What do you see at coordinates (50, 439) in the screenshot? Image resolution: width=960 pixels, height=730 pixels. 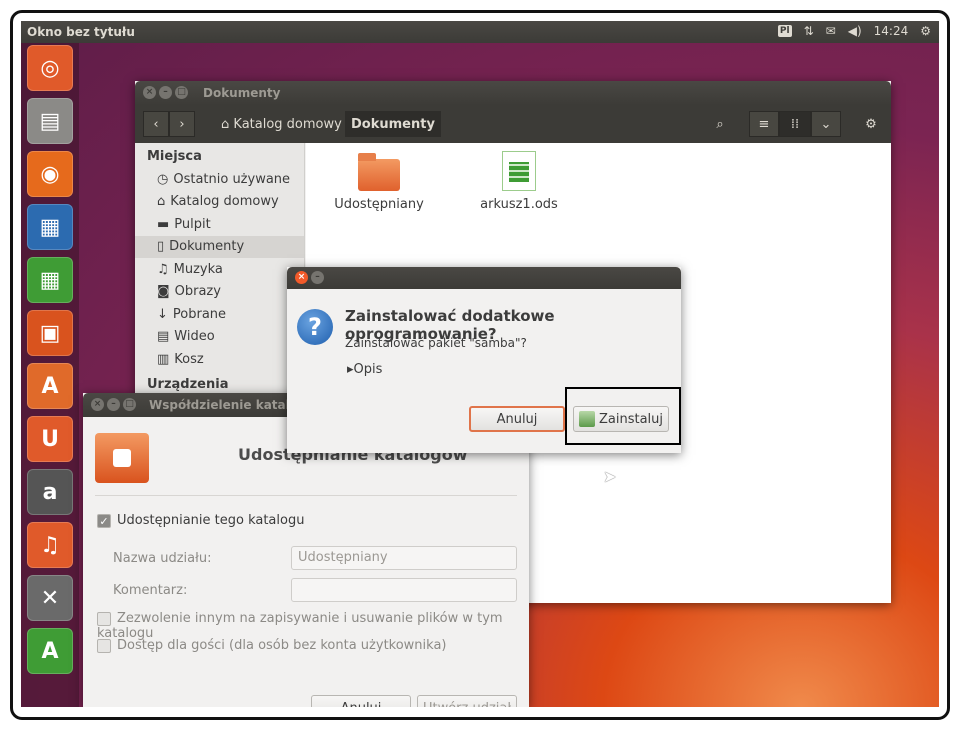 I see `ubuntu-one-icon: U` at bounding box center [50, 439].